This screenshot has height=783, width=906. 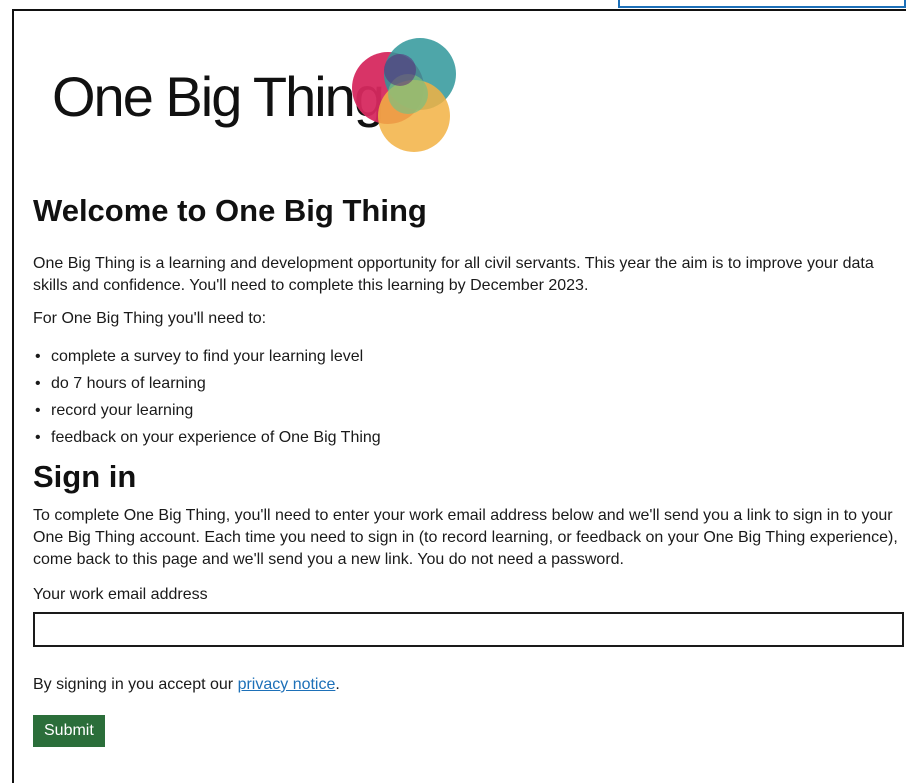 What do you see at coordinates (404, 95) in the screenshot?
I see `overlapping-circles-logo-icon` at bounding box center [404, 95].